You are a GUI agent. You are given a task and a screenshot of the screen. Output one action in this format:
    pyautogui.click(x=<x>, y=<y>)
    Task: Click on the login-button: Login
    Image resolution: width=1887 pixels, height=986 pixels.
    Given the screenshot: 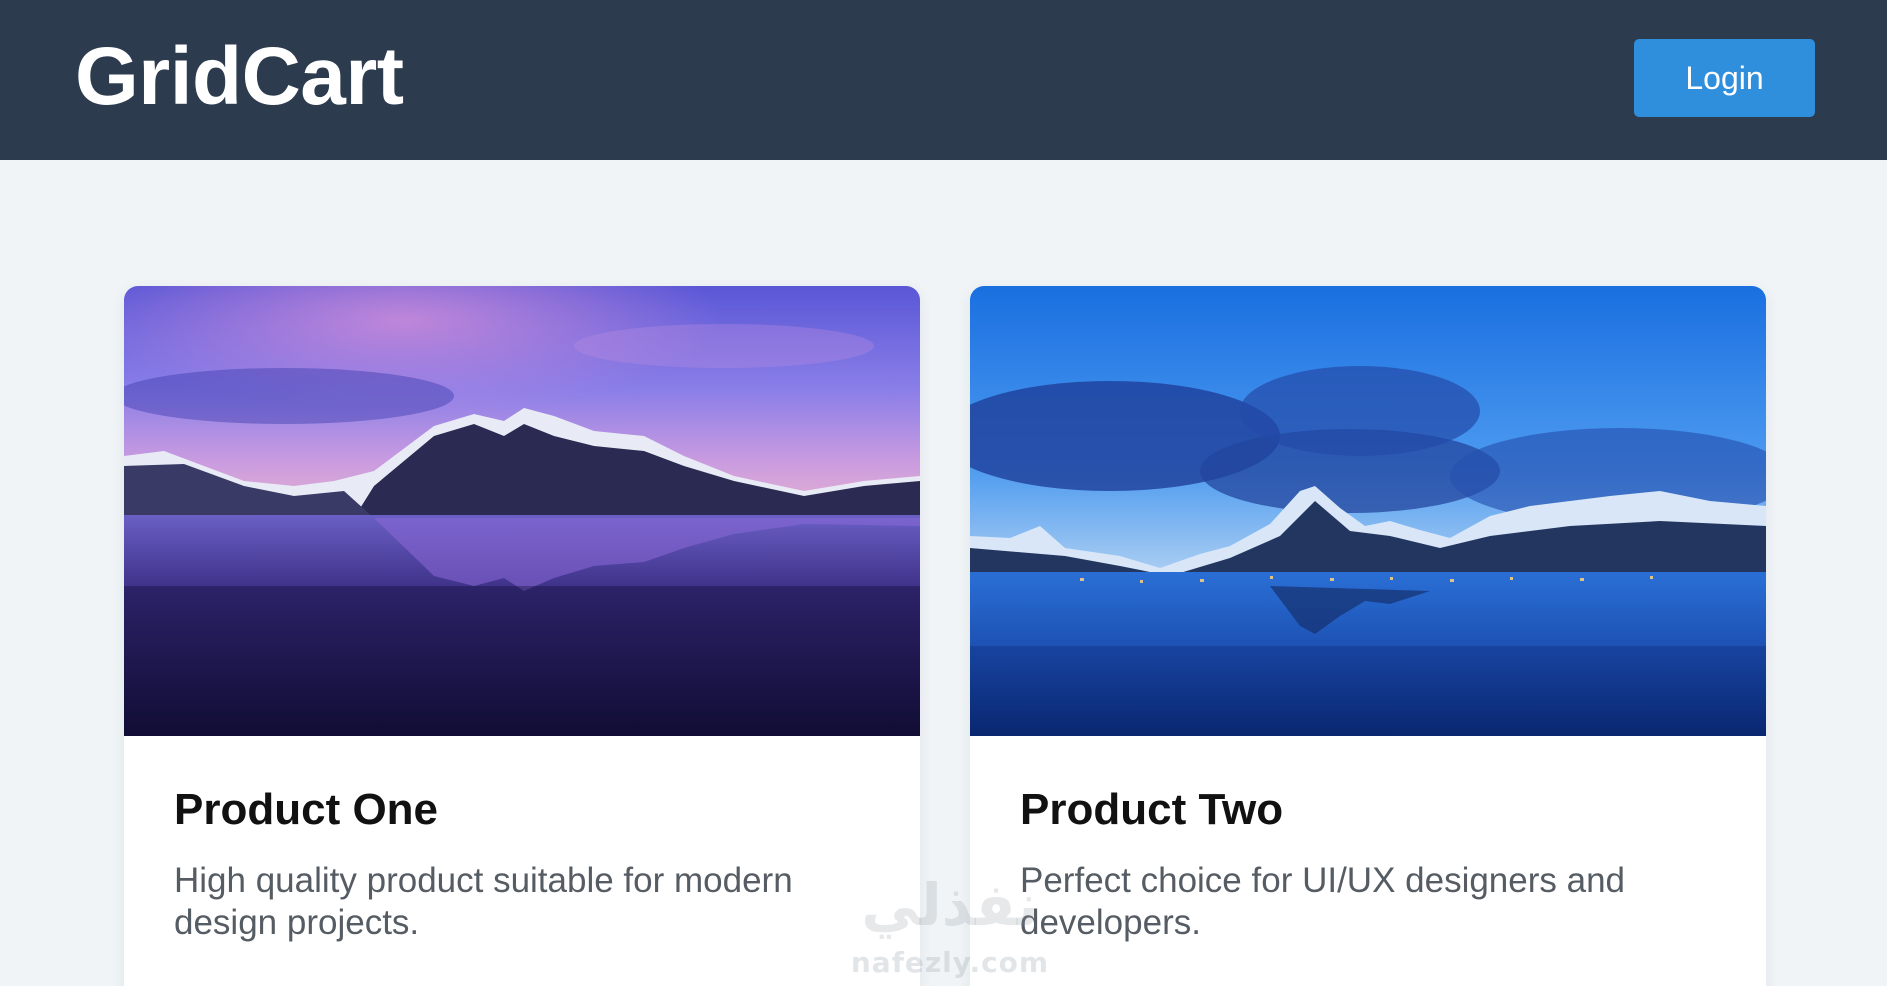 What is the action you would take?
    pyautogui.click(x=1724, y=78)
    